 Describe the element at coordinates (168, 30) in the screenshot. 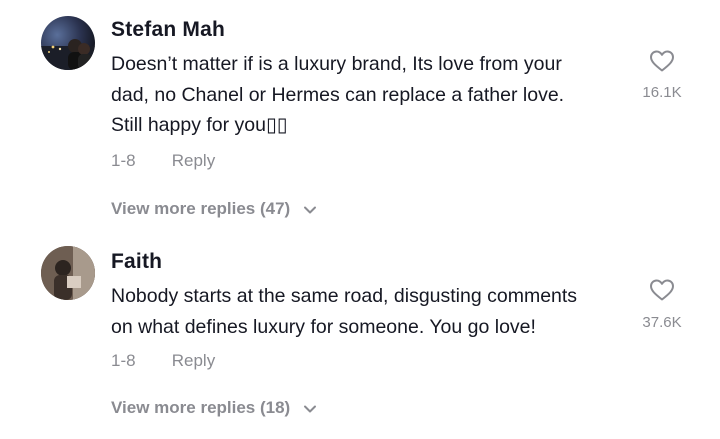

I see `comment-username: Stefan Mah` at that location.